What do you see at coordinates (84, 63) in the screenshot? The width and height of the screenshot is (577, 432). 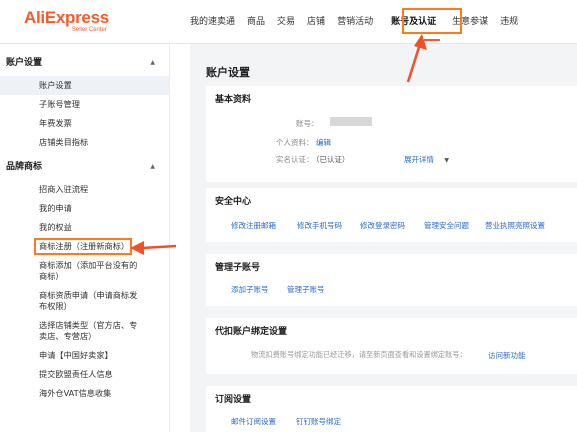 I see `sidebar-section-account: 账户设置 ▲` at bounding box center [84, 63].